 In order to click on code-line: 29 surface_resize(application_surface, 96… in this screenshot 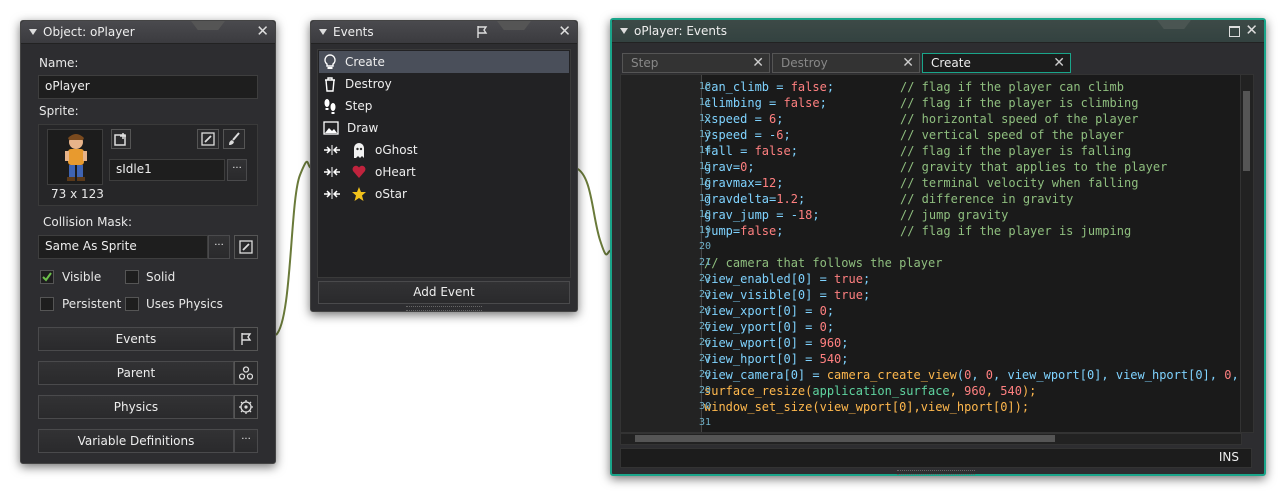, I will do `click(931, 391)`.